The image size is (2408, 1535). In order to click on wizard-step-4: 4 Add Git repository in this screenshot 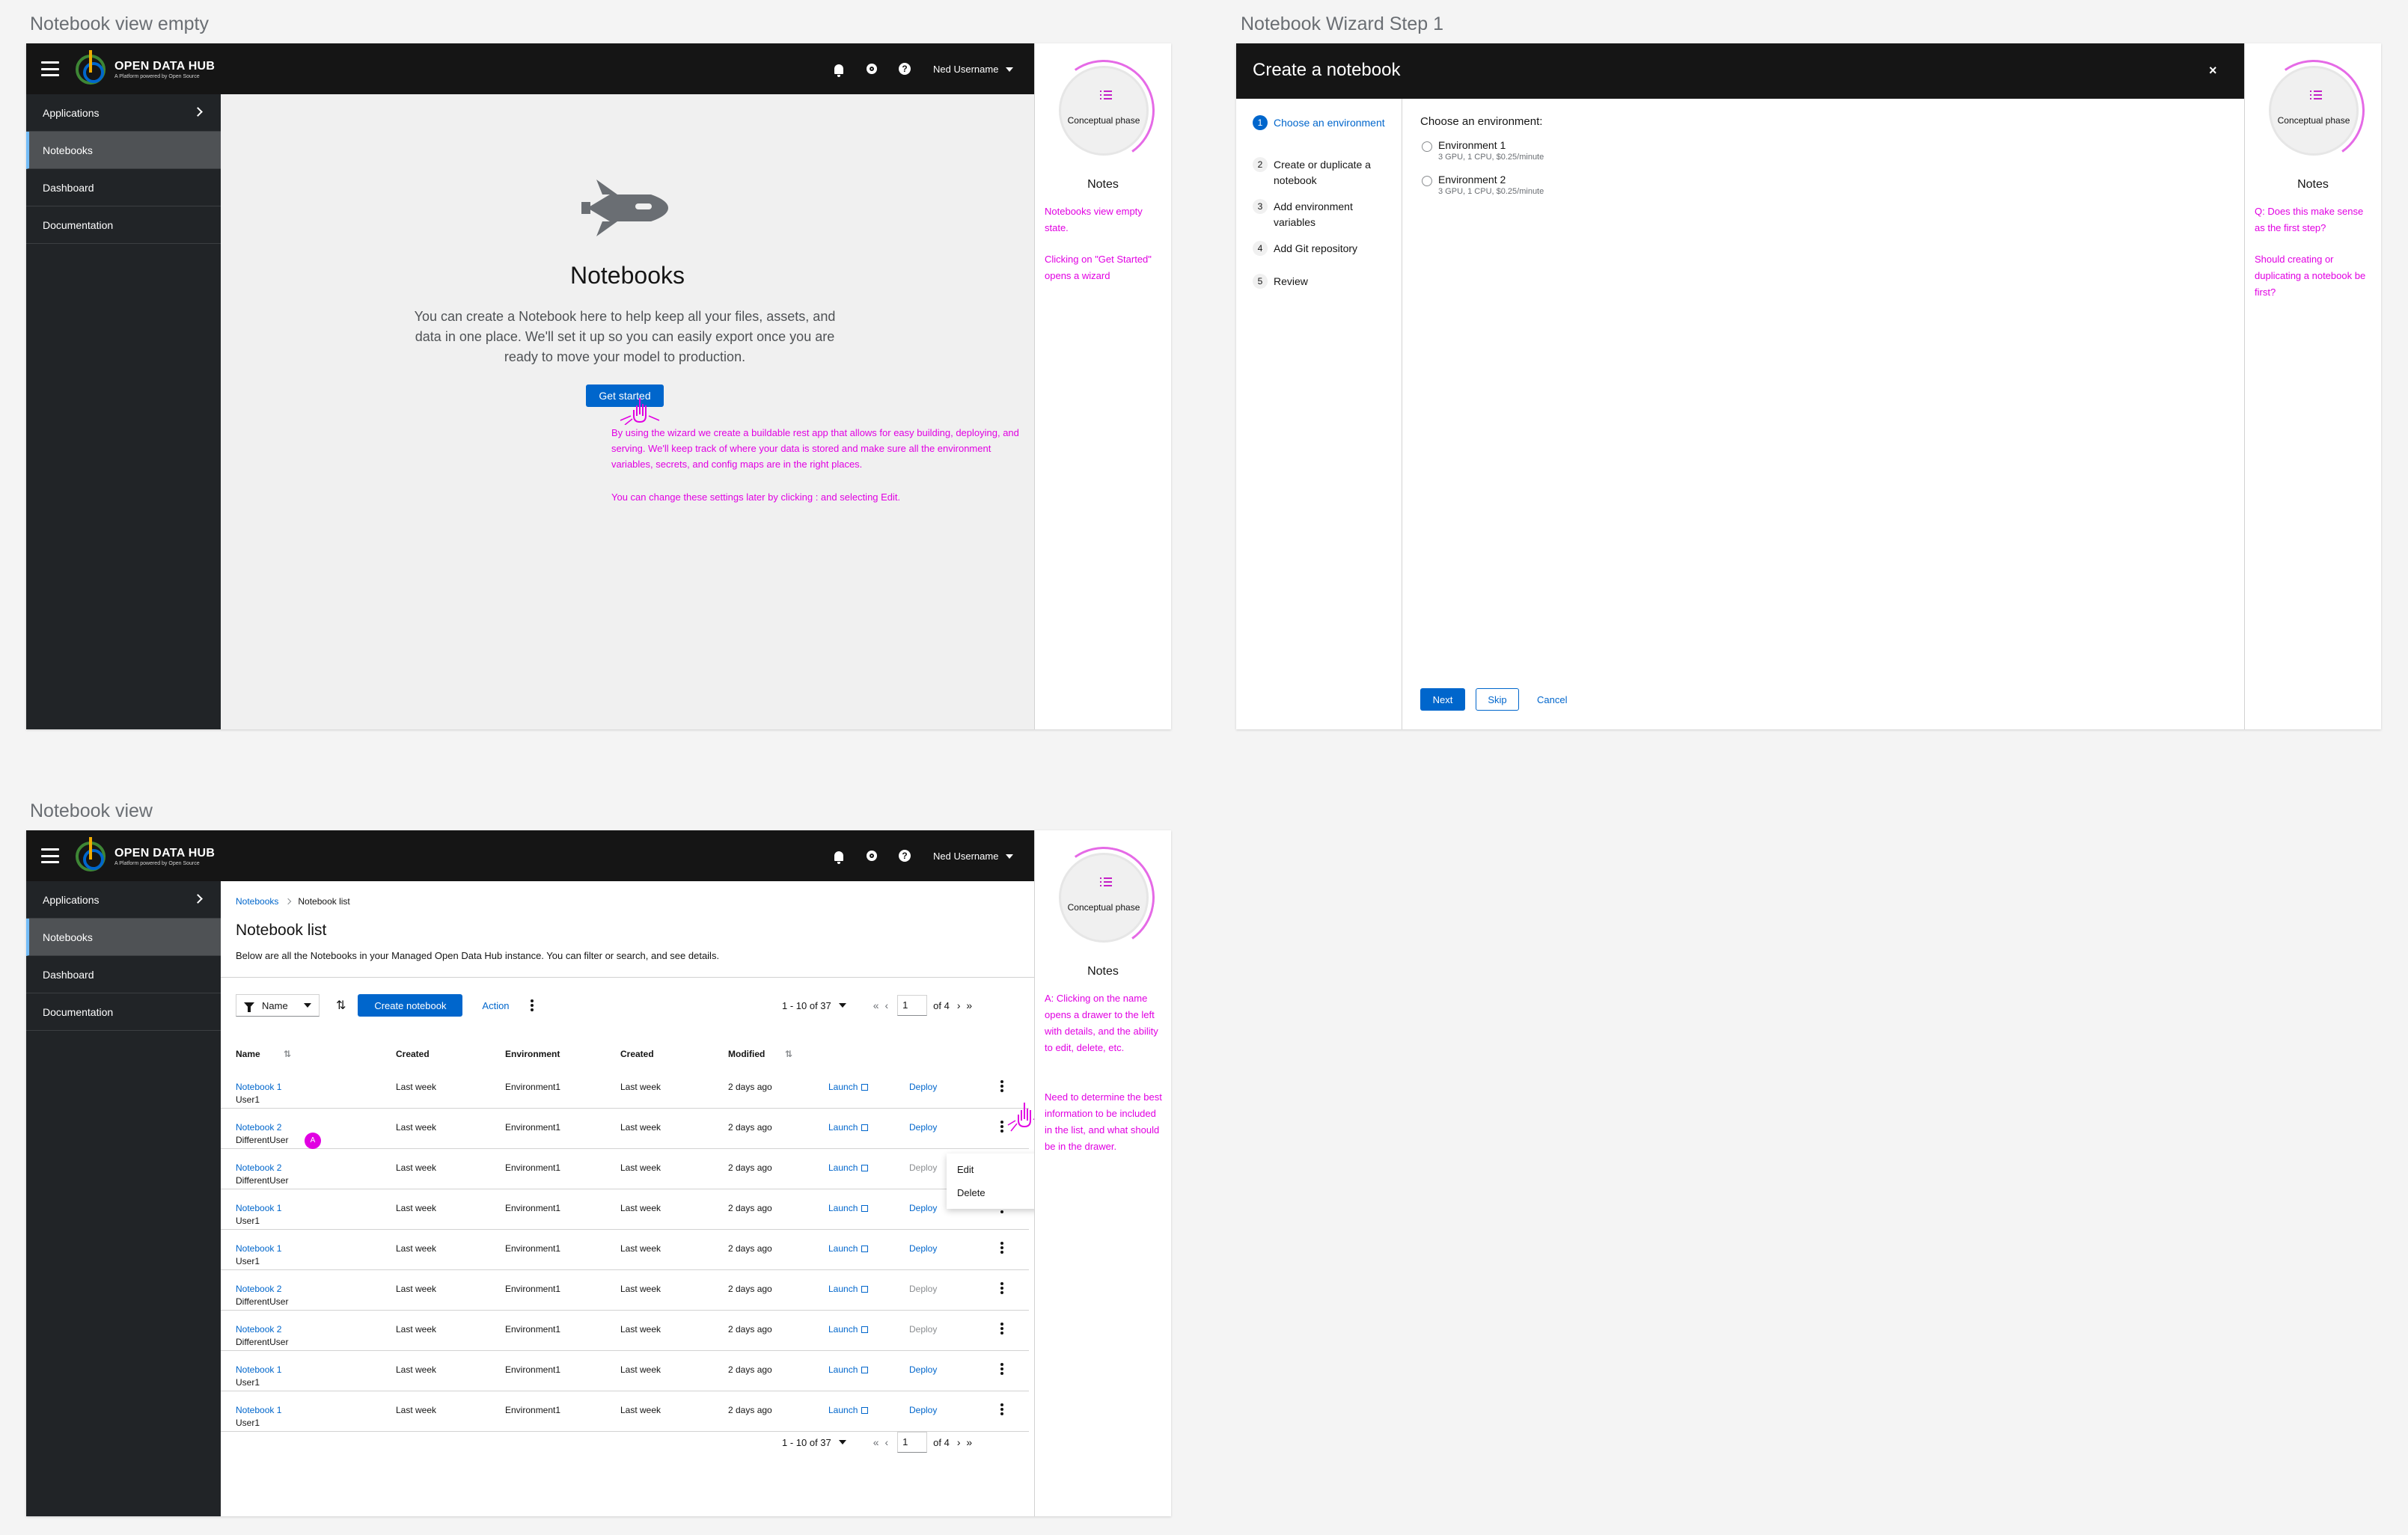, I will do `click(1320, 249)`.